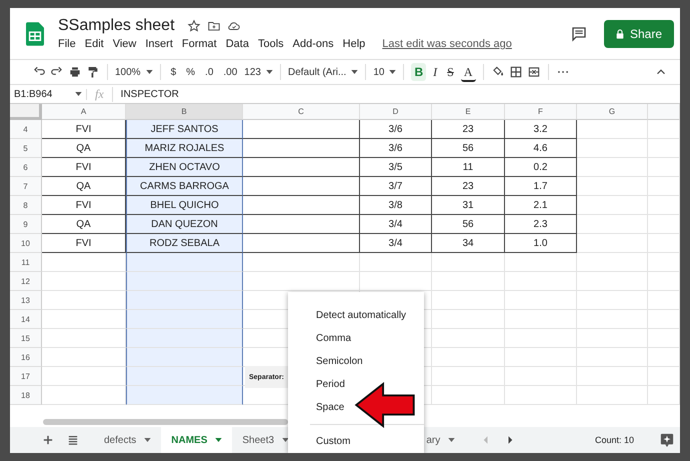 Image resolution: width=690 pixels, height=461 pixels. What do you see at coordinates (541, 205) in the screenshot?
I see `table-cell: 2.1` at bounding box center [541, 205].